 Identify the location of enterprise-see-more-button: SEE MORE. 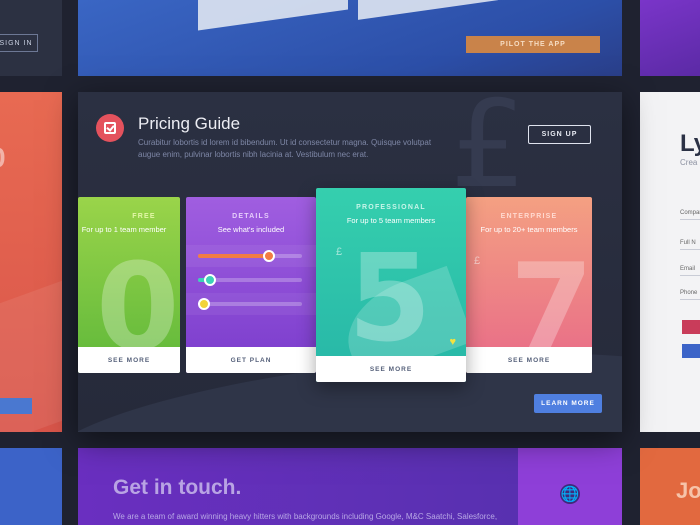
(529, 360).